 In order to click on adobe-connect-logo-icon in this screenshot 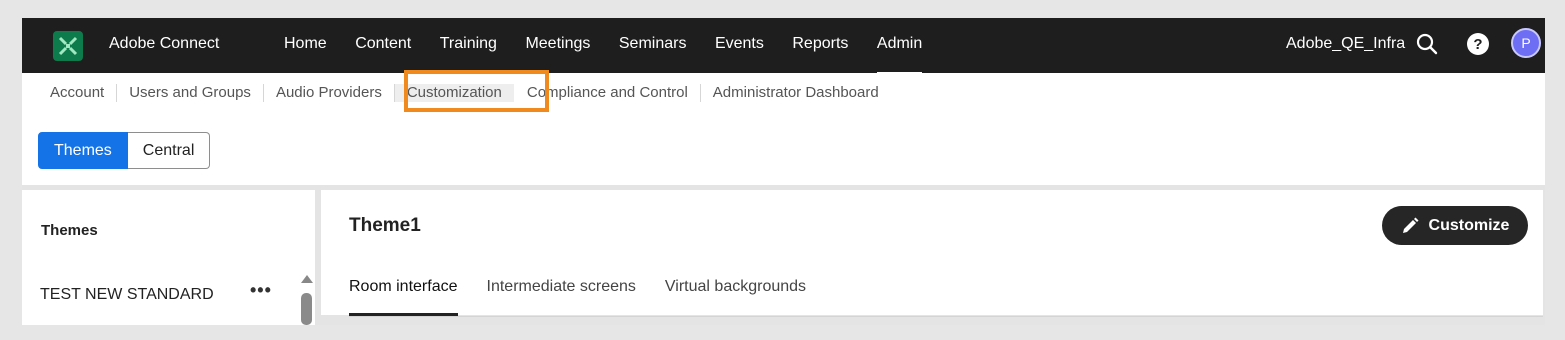, I will do `click(68, 46)`.